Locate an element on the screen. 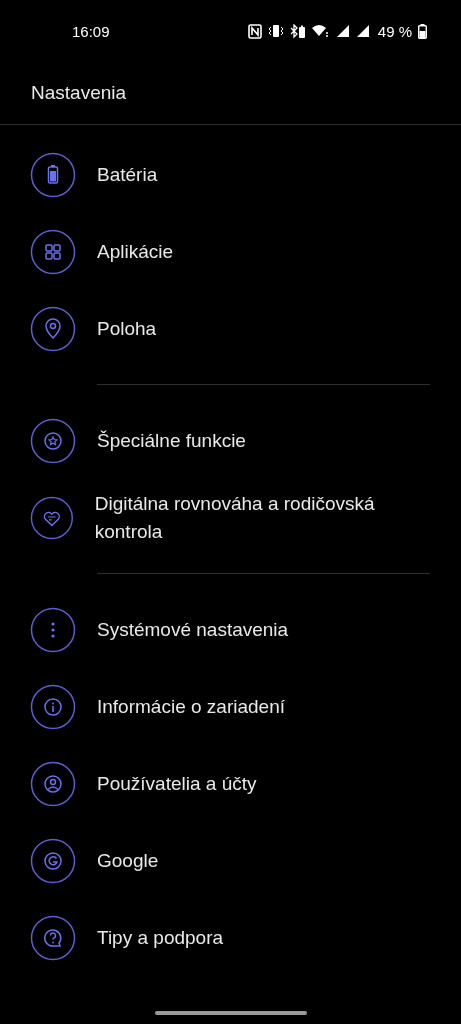 The image size is (461, 1024). dots-icon is located at coordinates (53, 629).